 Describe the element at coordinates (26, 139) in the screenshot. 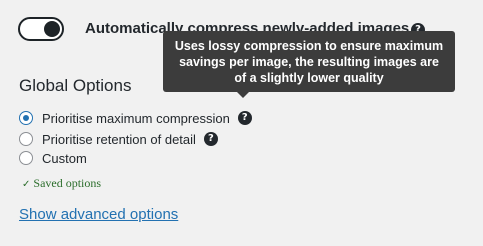

I see `radio-retain-detail` at that location.